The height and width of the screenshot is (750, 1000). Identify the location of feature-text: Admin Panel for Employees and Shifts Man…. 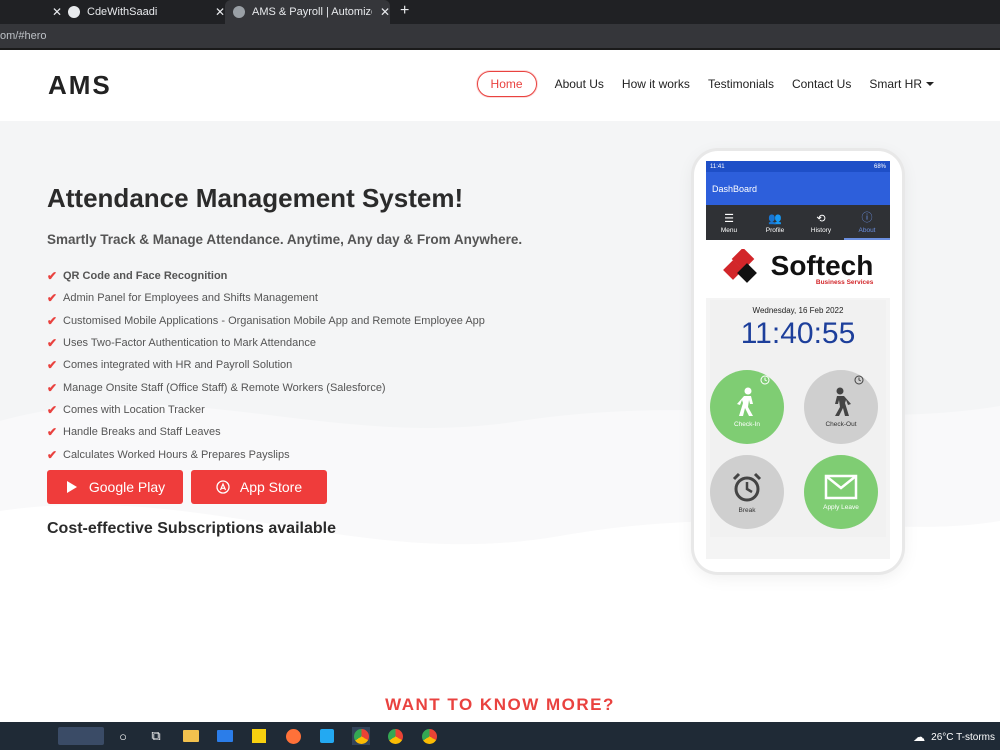
(190, 298).